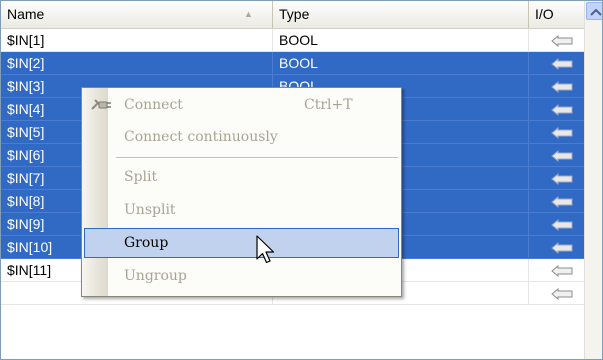  Describe the element at coordinates (593, 180) in the screenshot. I see `vertical-scrollbar` at that location.